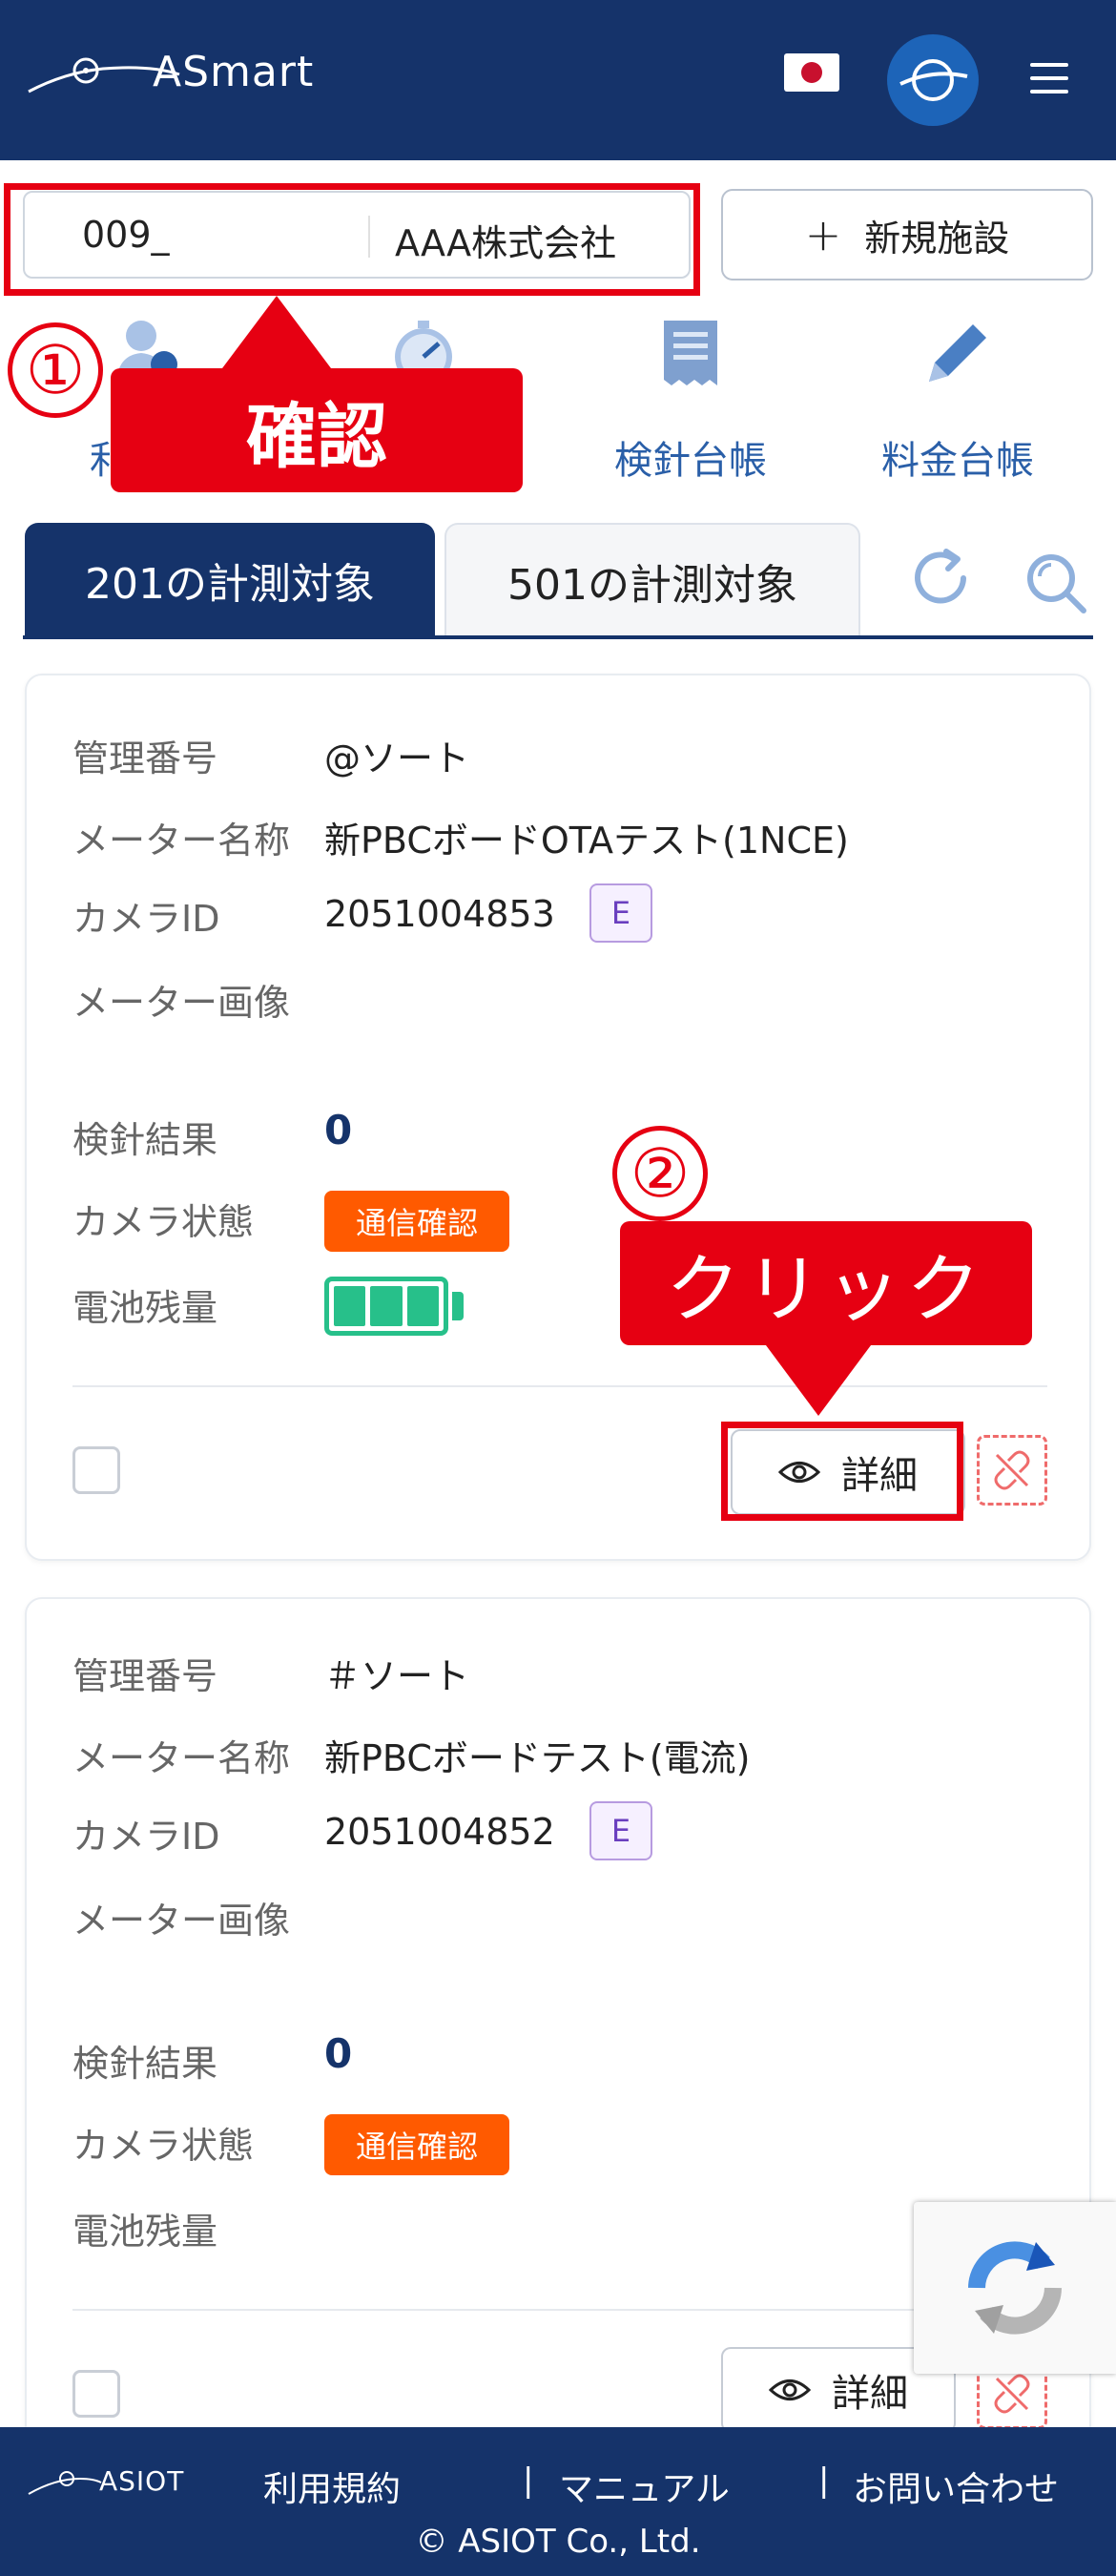  Describe the element at coordinates (790, 2389) in the screenshot. I see `eye-icon` at that location.